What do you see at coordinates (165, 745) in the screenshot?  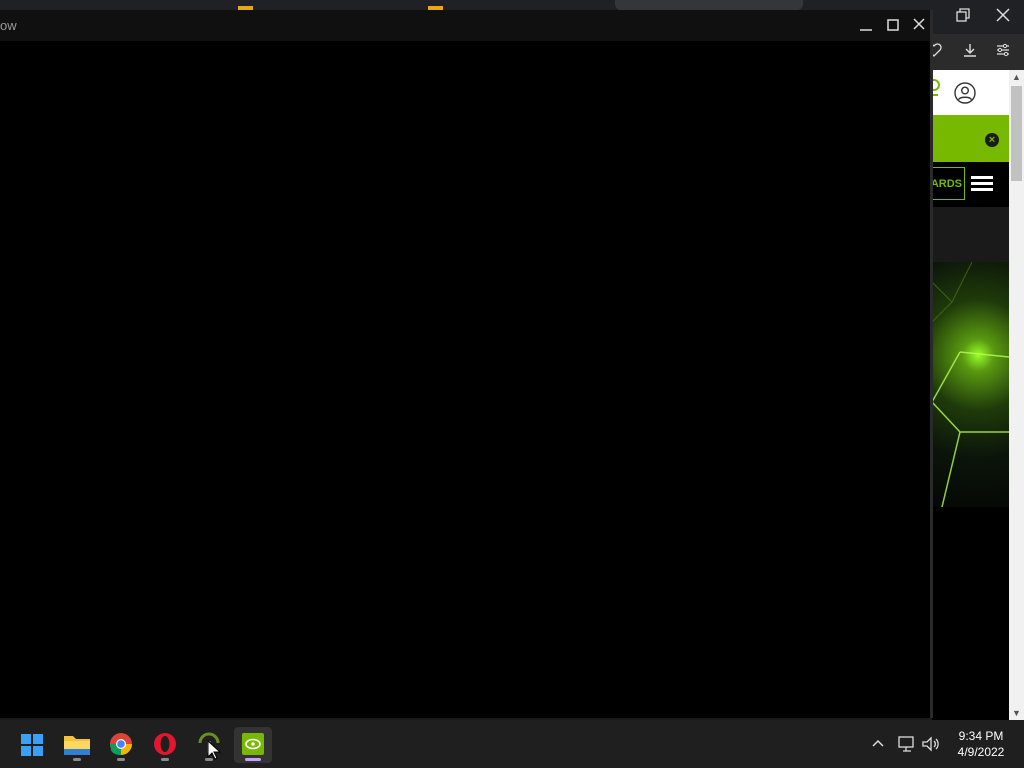 I see `taskbar-opera` at bounding box center [165, 745].